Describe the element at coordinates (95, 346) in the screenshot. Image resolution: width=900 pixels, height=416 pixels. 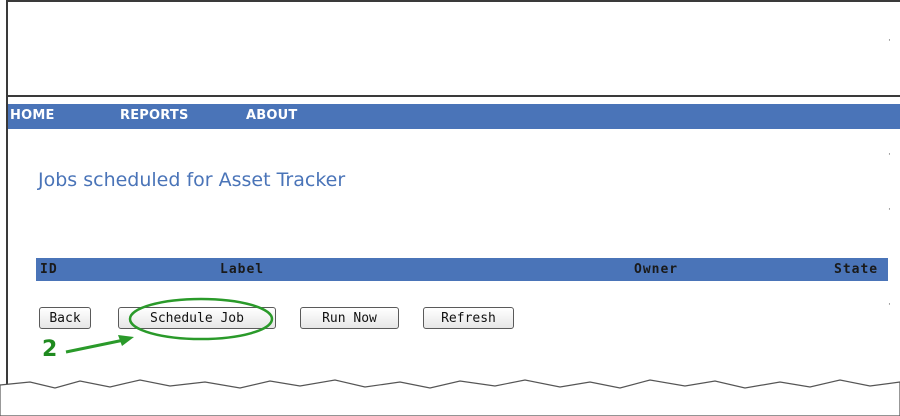
I see `annotation-arrow-shaft` at that location.